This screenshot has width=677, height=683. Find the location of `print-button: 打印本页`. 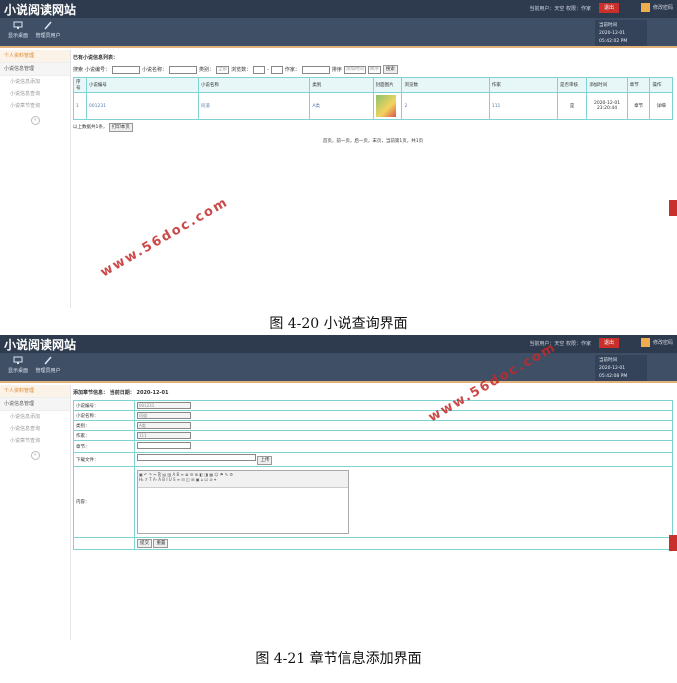

print-button: 打印本页 is located at coordinates (120, 127).